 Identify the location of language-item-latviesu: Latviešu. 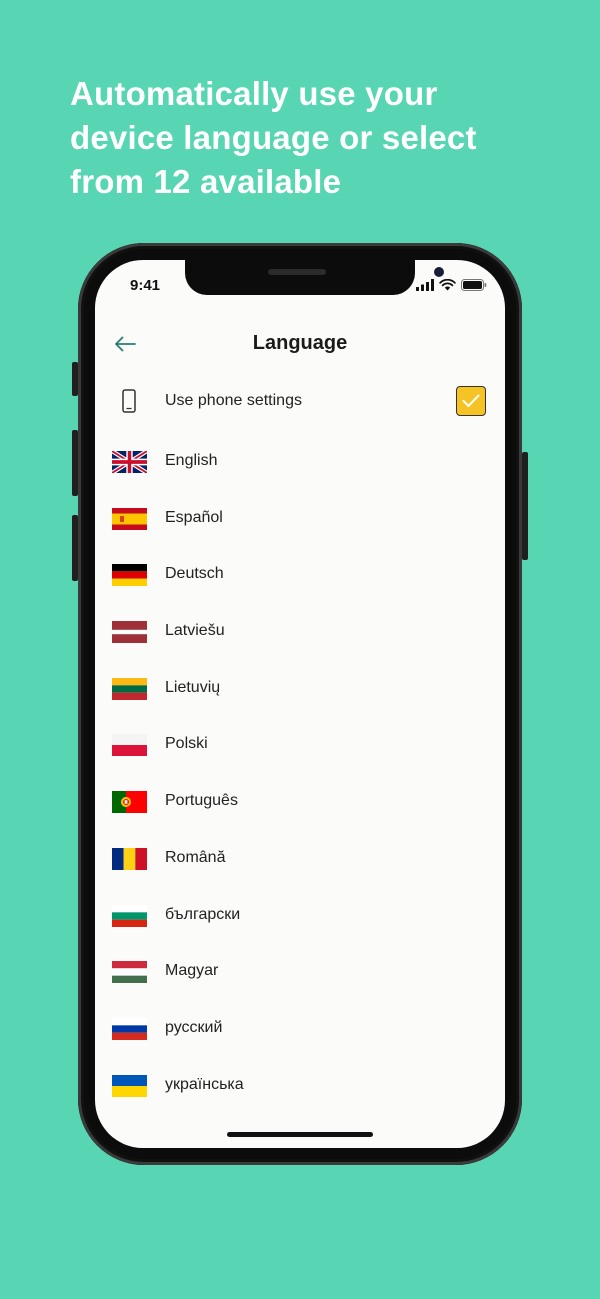
(300, 633).